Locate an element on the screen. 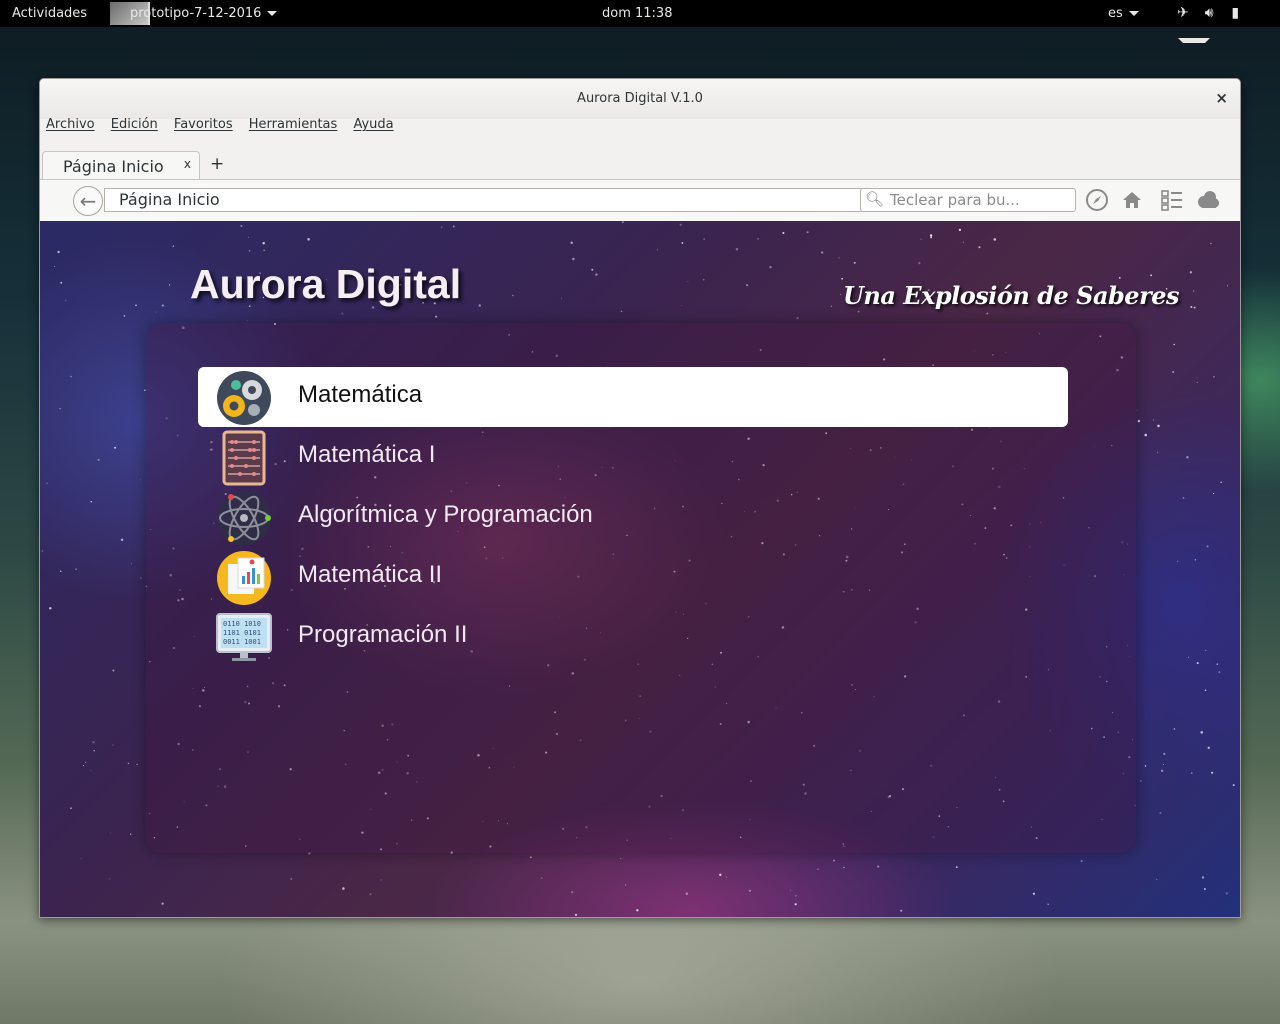 The height and width of the screenshot is (1024, 1280). compass-icon is located at coordinates (1097, 201).